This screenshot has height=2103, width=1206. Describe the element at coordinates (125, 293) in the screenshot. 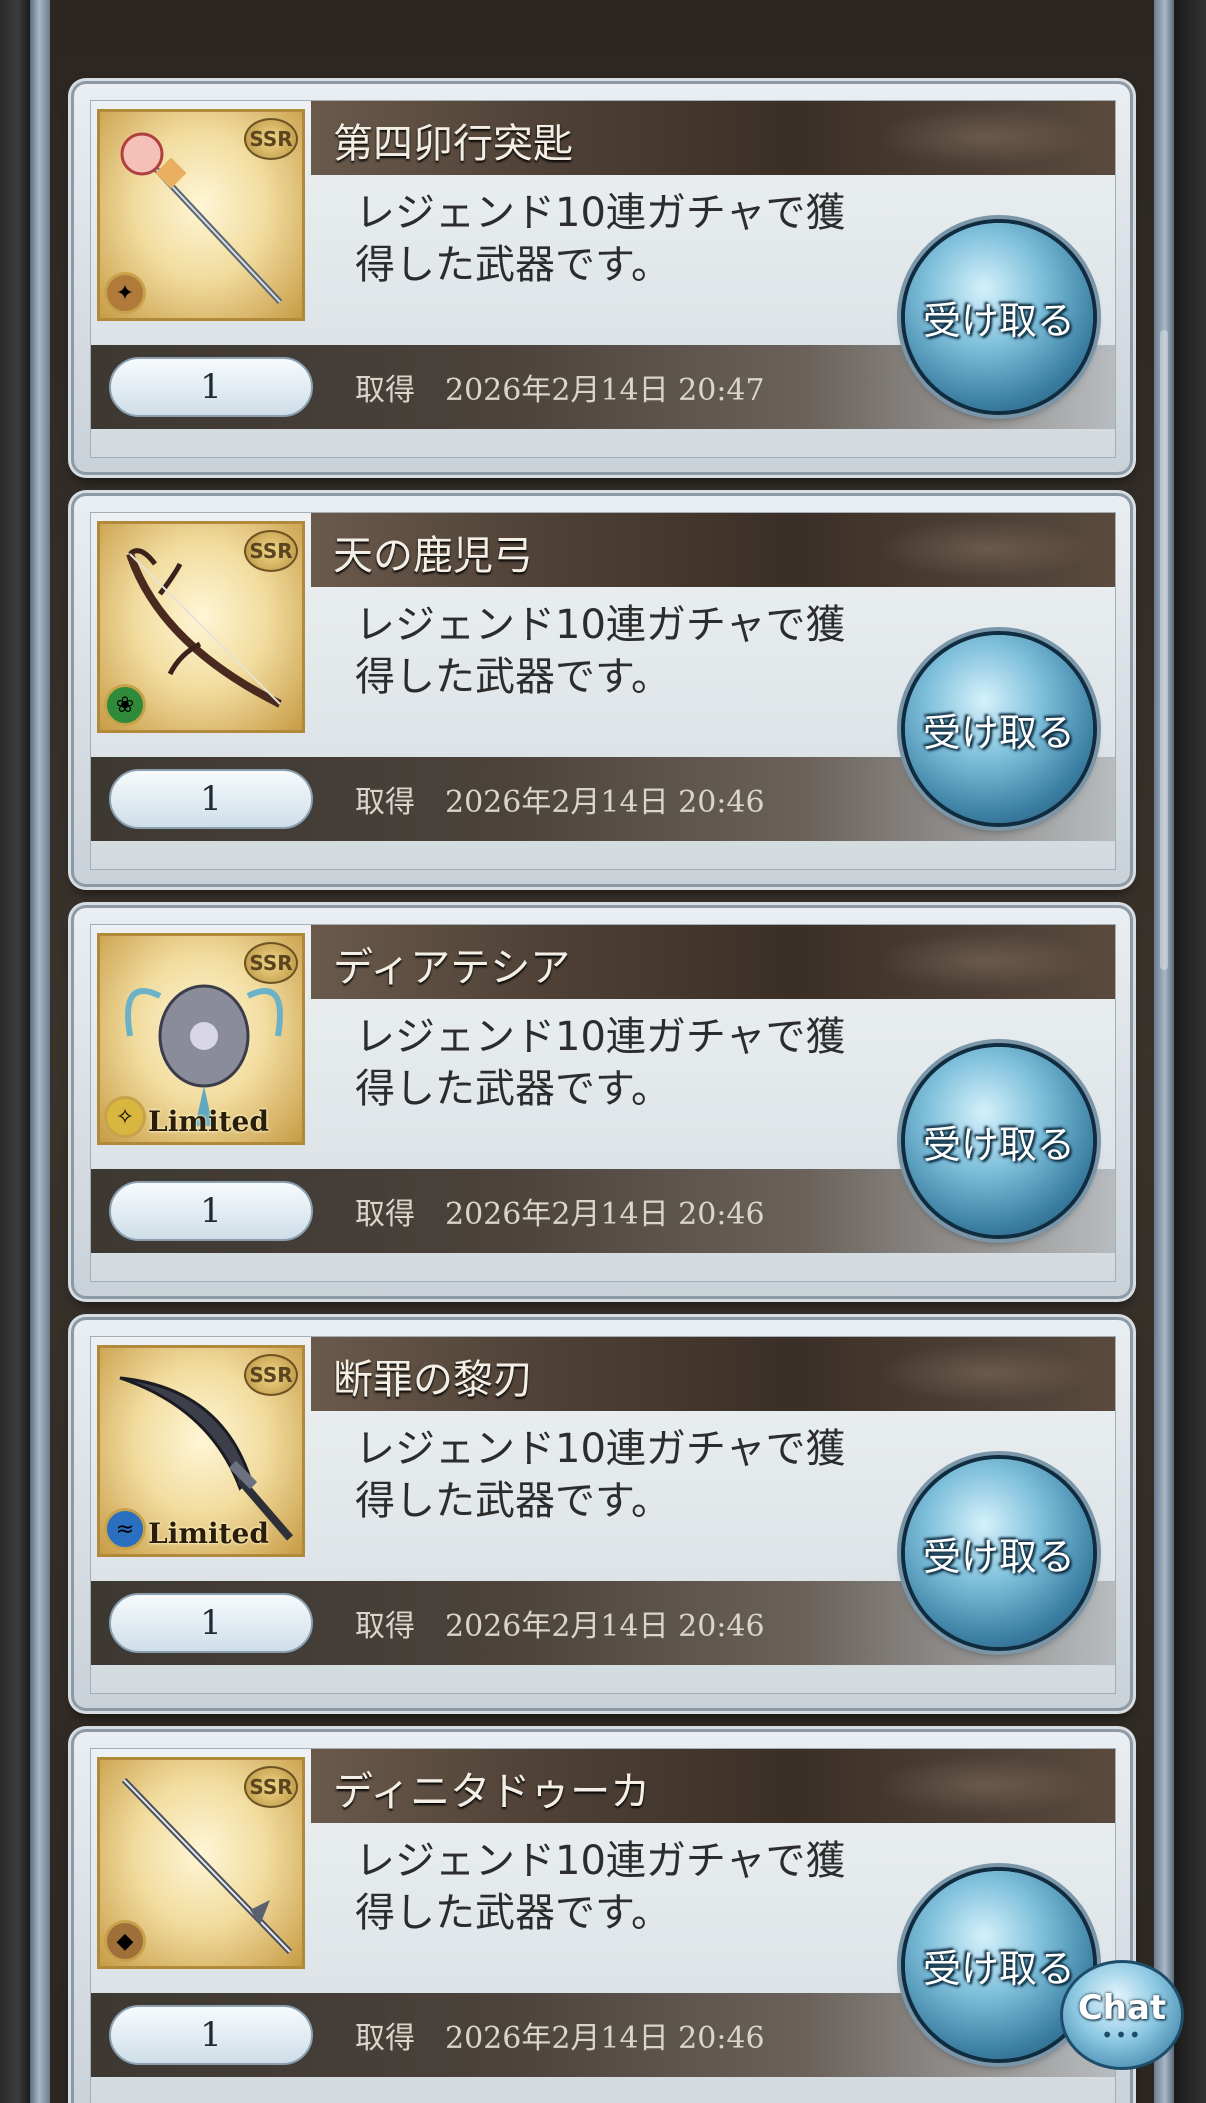

I see `fire-element-icon: ✦` at that location.